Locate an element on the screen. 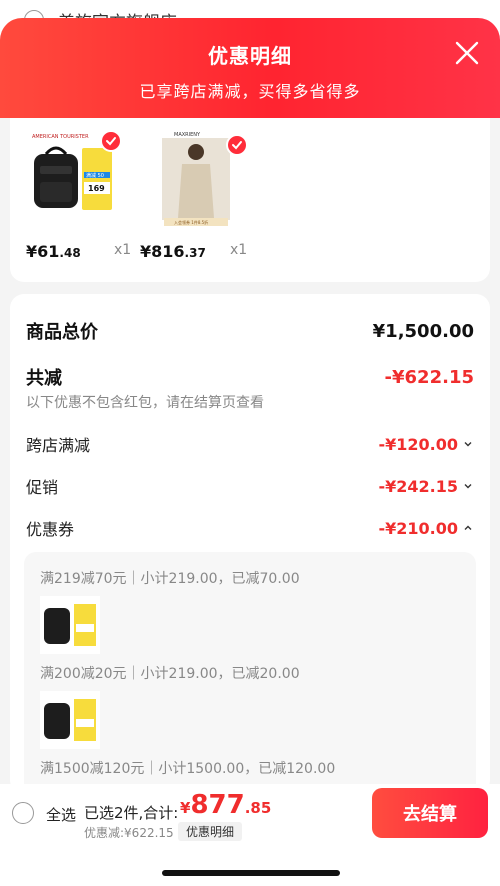 The width and height of the screenshot is (500, 886). reduce-label: 共减 is located at coordinates (44, 378).